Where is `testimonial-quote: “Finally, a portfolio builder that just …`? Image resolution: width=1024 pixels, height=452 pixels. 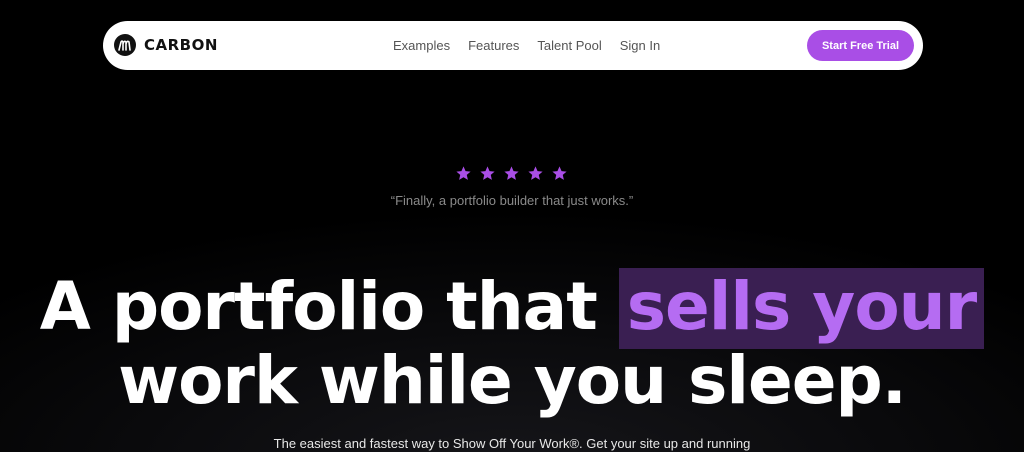
testimonial-quote: “Finally, a portfolio builder that just … is located at coordinates (512, 200).